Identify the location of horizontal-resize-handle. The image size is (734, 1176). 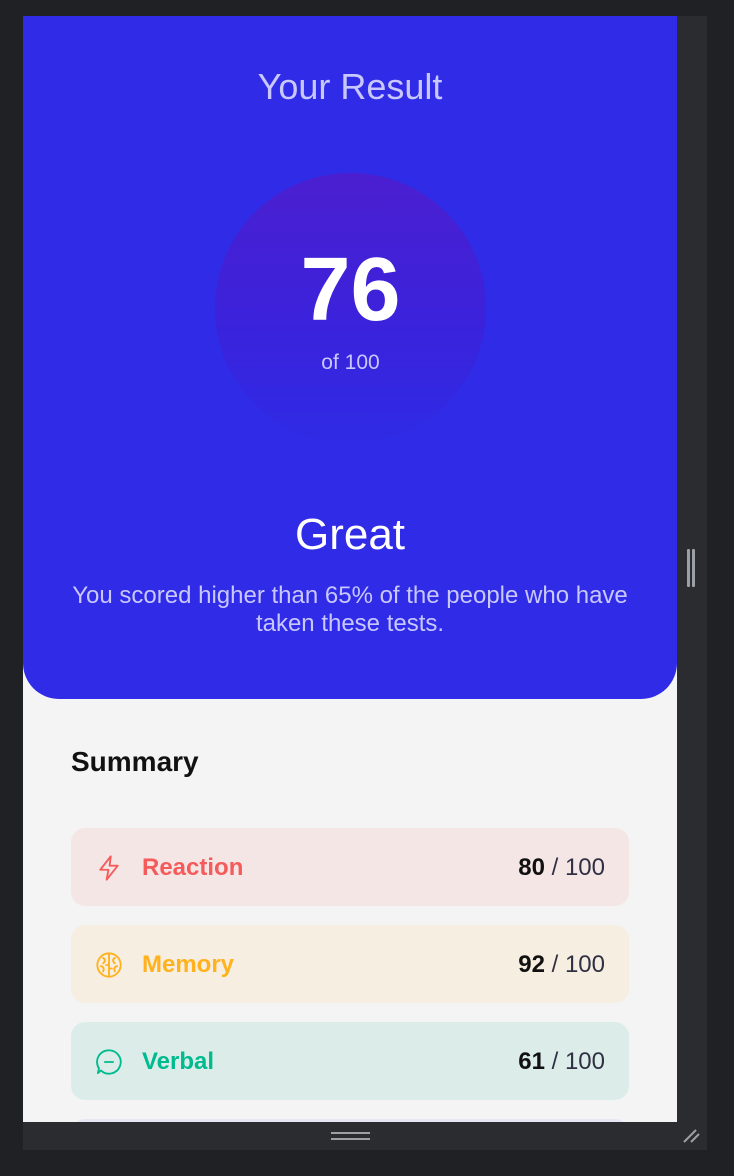
(351, 1136).